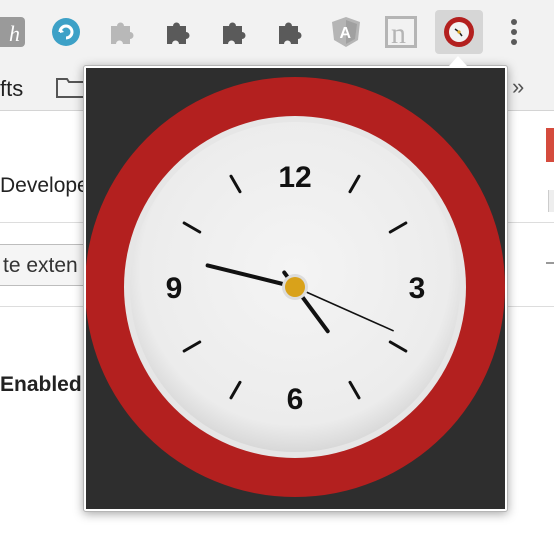 The width and height of the screenshot is (554, 558). I want to click on toolbar-extension-n-icon: n, so click(401, 32).